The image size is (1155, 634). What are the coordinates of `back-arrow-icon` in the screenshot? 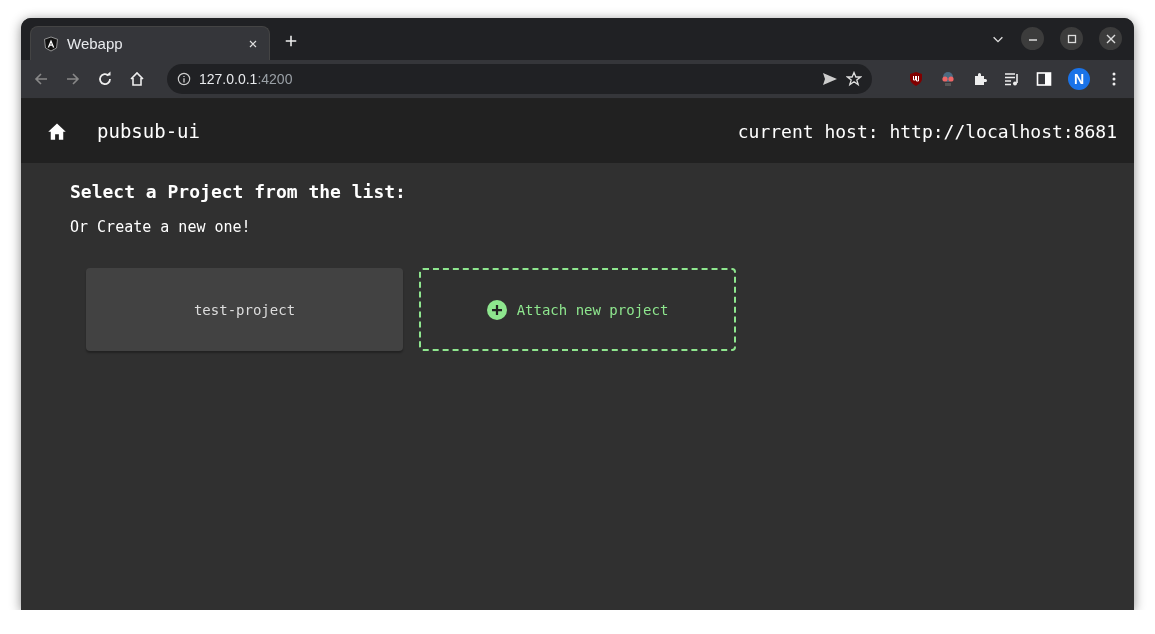 It's located at (41, 79).